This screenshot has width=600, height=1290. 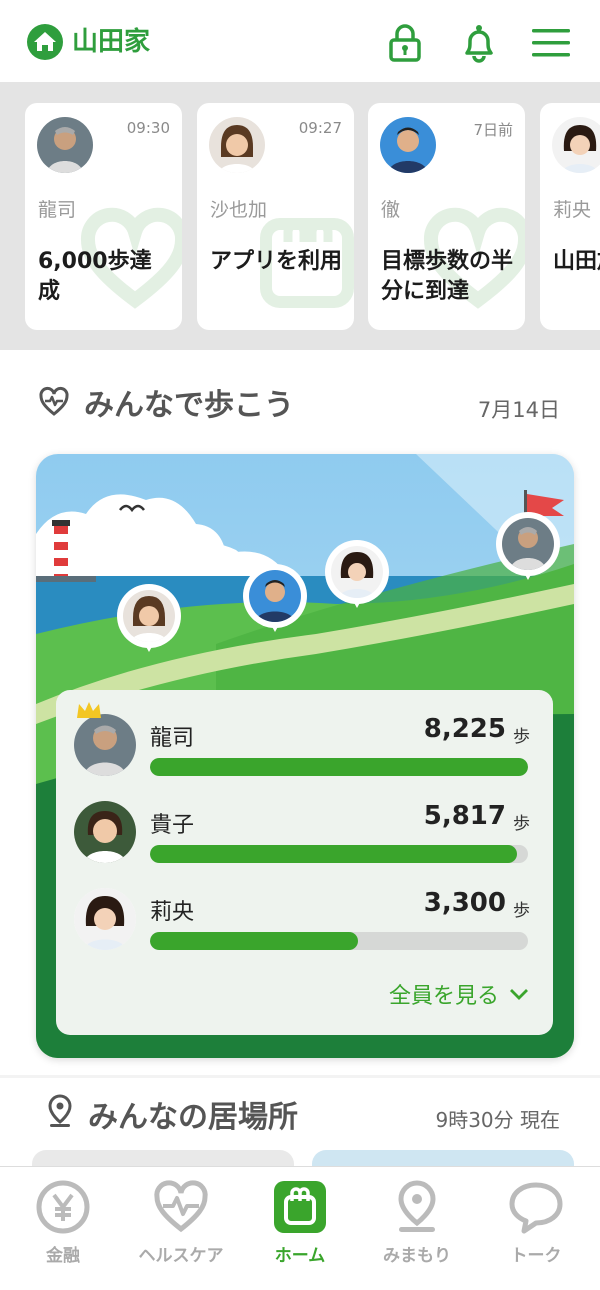 I want to click on tab-monitoring: みまもり, so click(x=417, y=1224).